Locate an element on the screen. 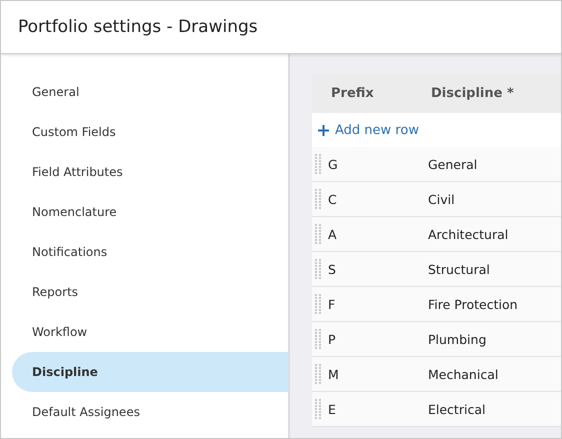  sidebar-item: Workflow is located at coordinates (150, 332).